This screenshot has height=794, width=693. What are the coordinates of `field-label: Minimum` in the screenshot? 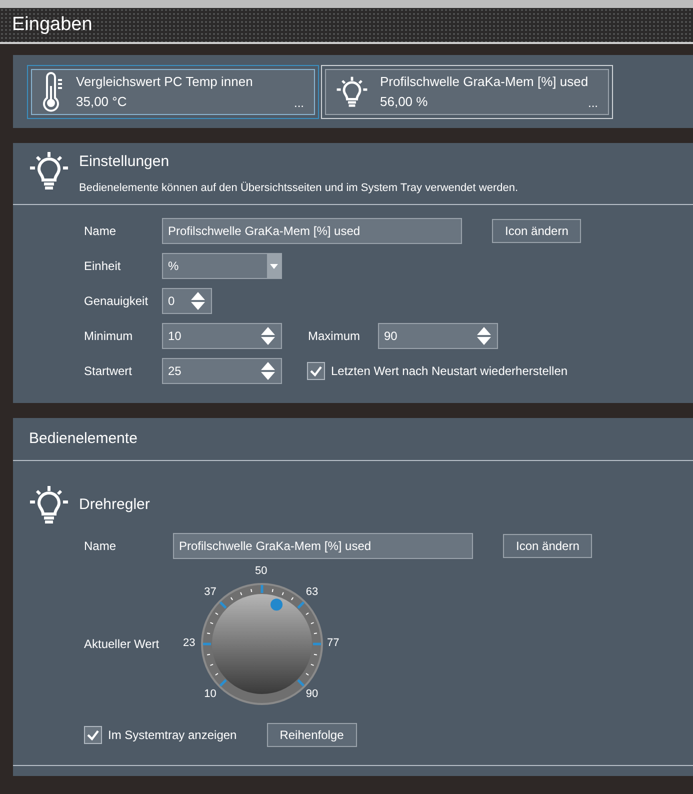 It's located at (109, 336).